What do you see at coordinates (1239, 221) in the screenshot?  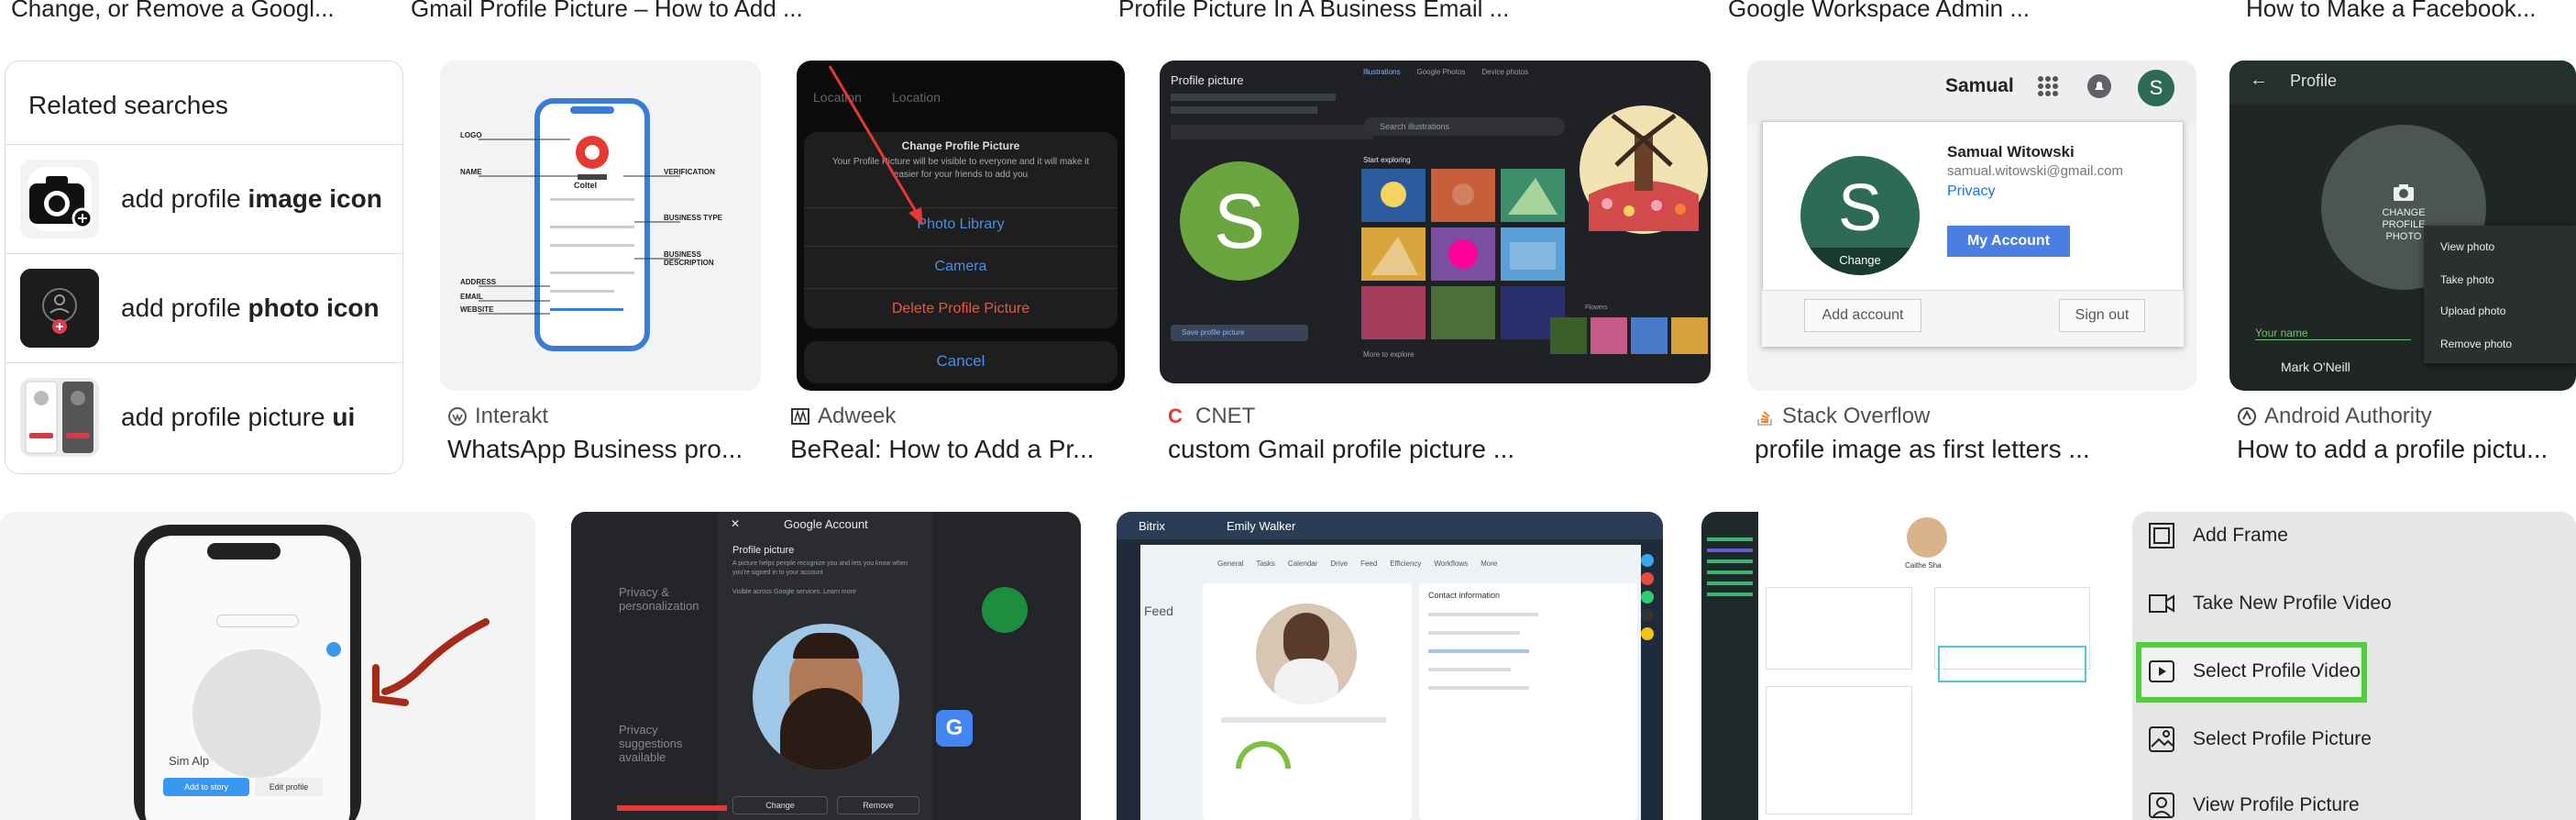 I see `profile-initial-avatar: S` at bounding box center [1239, 221].